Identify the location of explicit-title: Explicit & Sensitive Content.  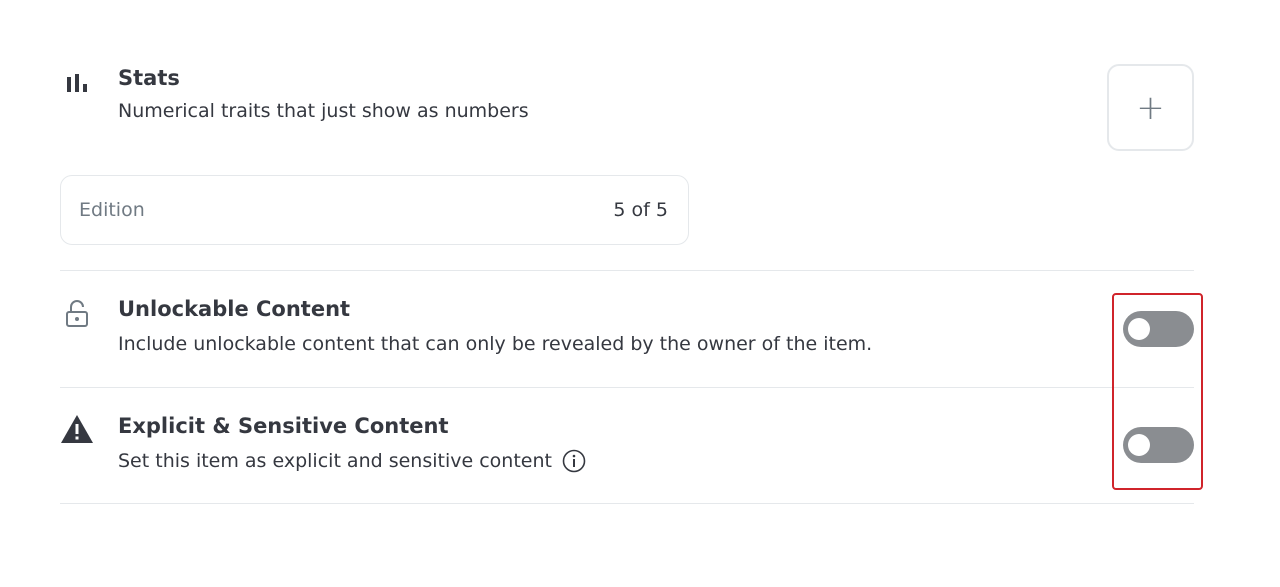
(283, 426).